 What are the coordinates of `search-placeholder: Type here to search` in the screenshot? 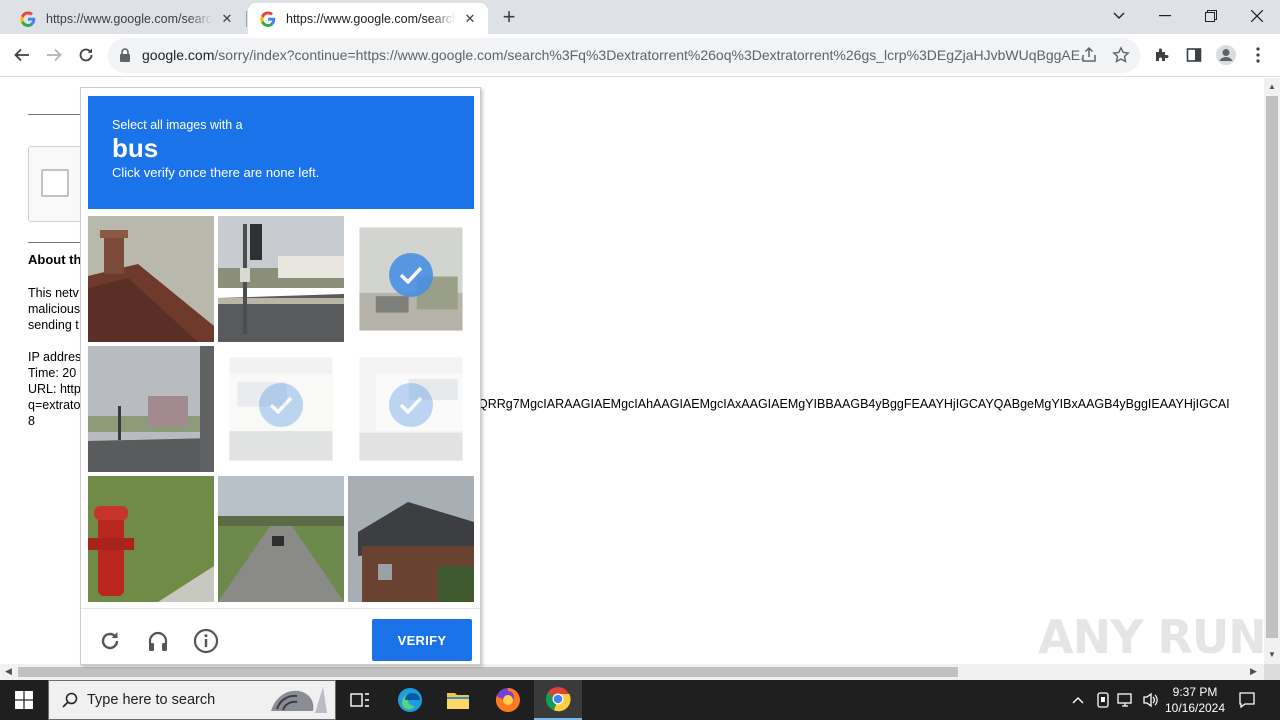 It's located at (151, 700).